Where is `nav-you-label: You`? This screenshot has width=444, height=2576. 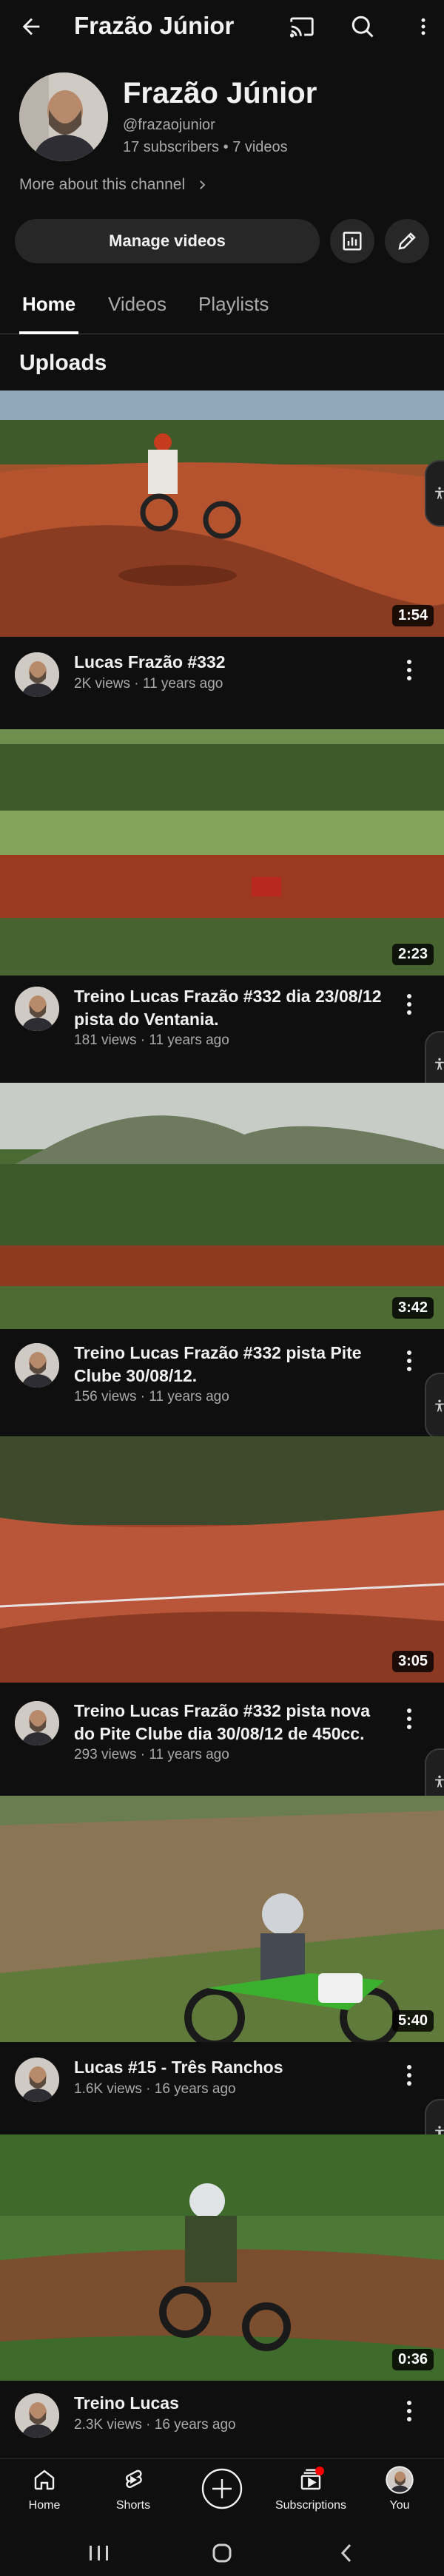 nav-you-label: You is located at coordinates (399, 2505).